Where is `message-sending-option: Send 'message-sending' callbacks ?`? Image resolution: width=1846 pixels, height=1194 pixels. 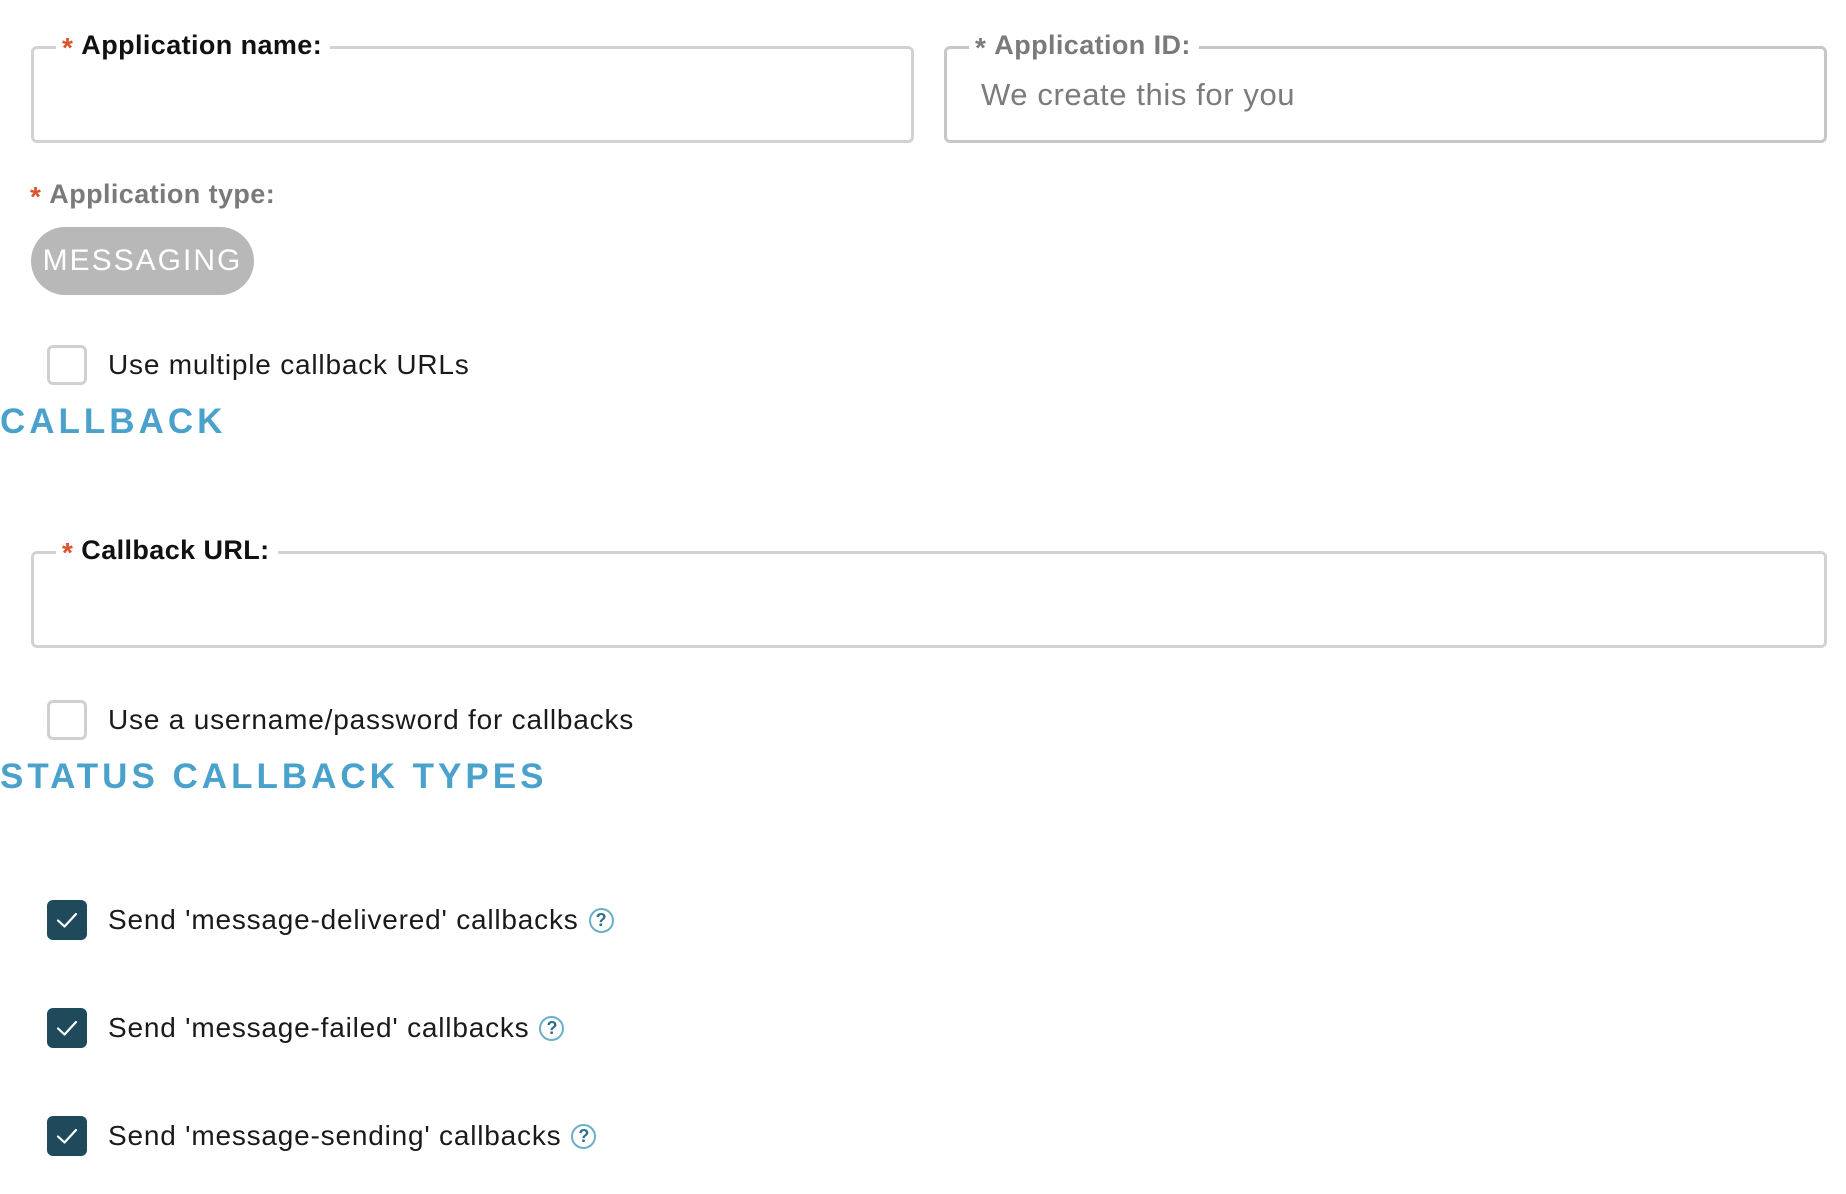
message-sending-option: Send 'message-sending' callbacks ? is located at coordinates (322, 1136).